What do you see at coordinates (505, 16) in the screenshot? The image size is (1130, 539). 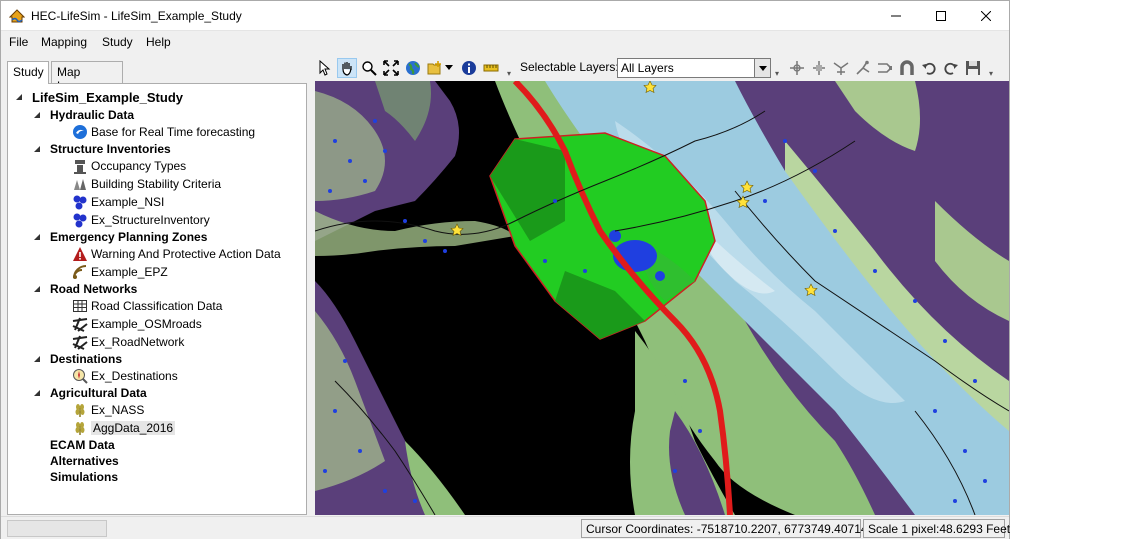 I see `title-bar: HEC-LifeSim - LifeSim_Example_Study` at bounding box center [505, 16].